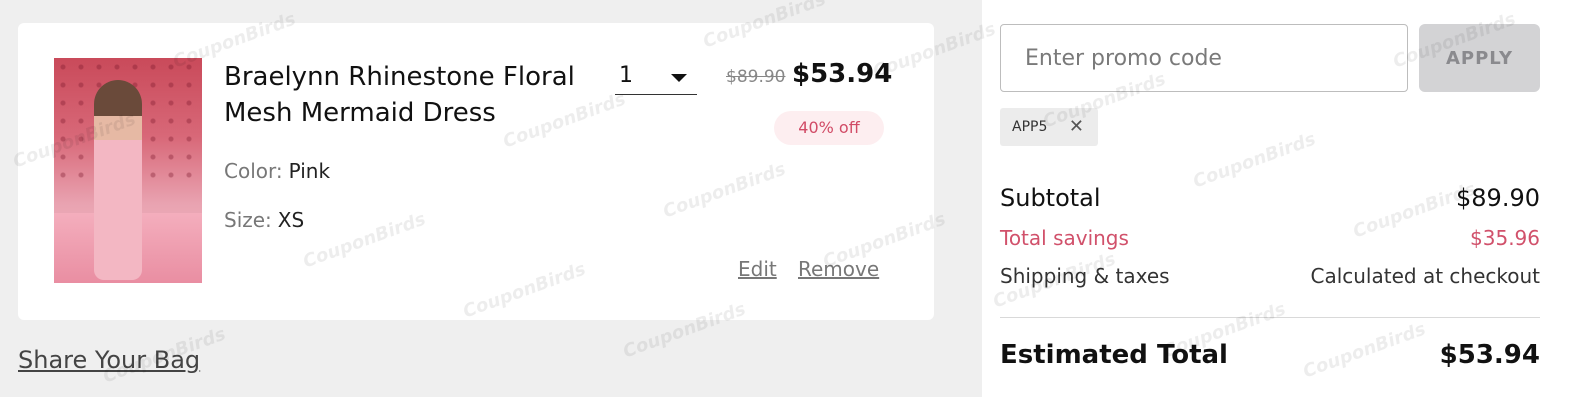 This screenshot has height=397, width=1596. What do you see at coordinates (1505, 238) in the screenshot?
I see `savings-value: $35.96` at bounding box center [1505, 238].